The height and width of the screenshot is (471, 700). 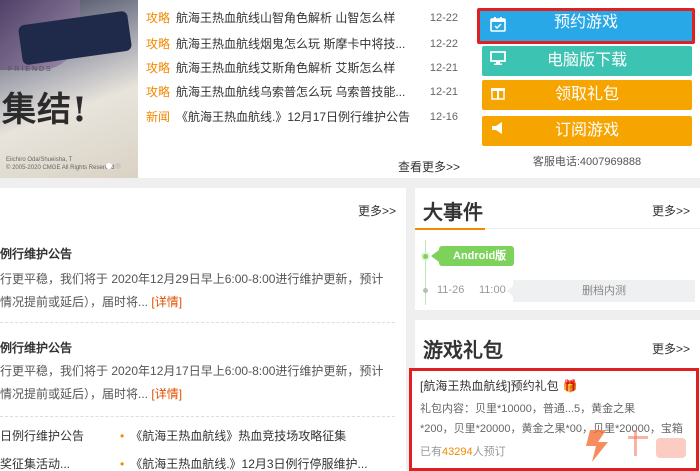 I want to click on book-game-button: 预约游戏, so click(x=586, y=26).